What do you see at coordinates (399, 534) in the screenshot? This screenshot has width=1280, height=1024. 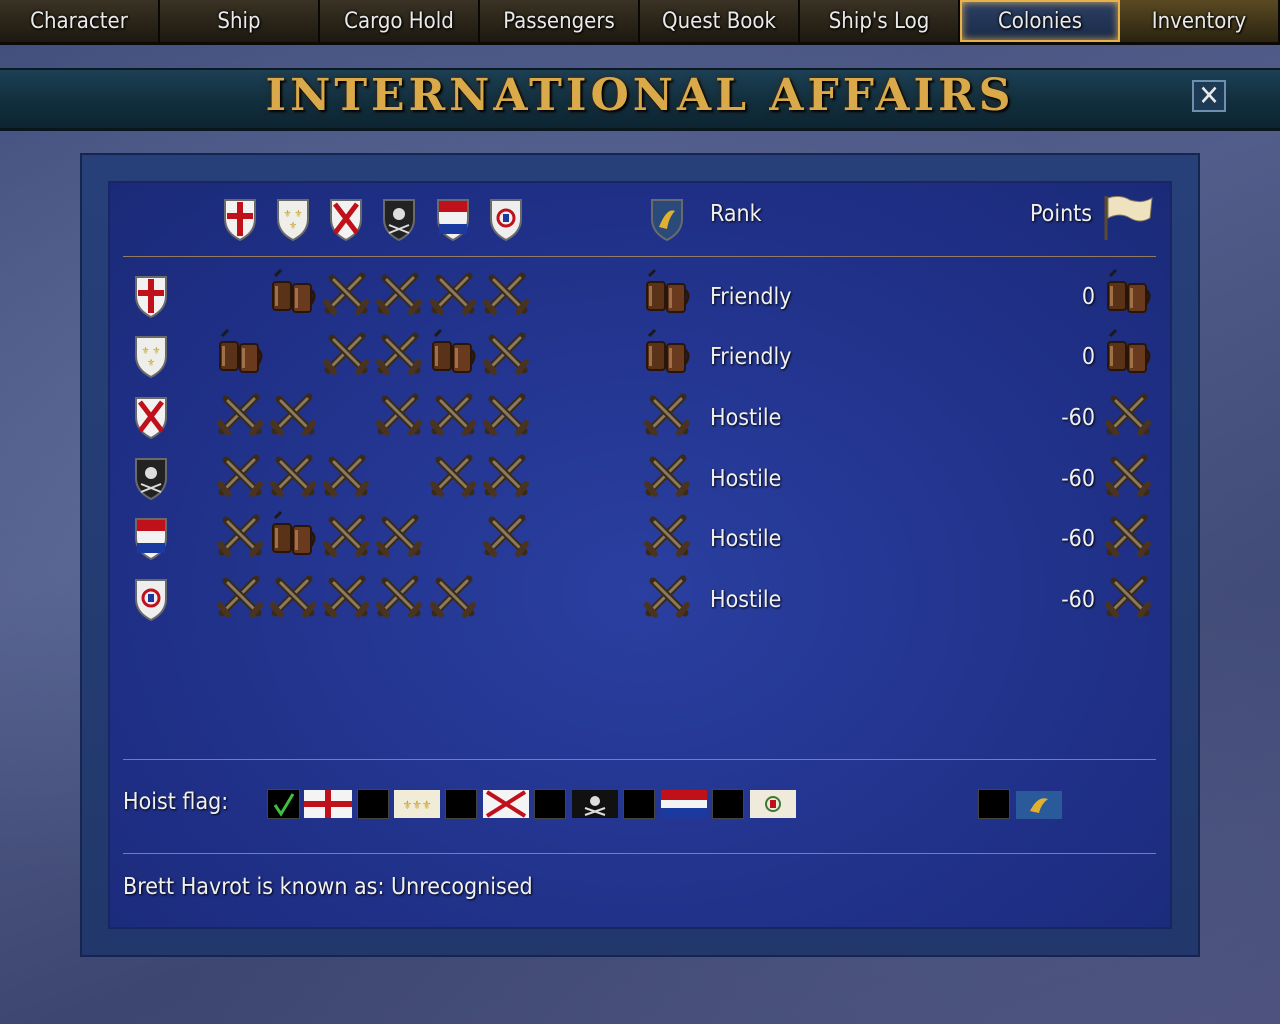 I see `holland-relation-pirates-pistols-icon` at bounding box center [399, 534].